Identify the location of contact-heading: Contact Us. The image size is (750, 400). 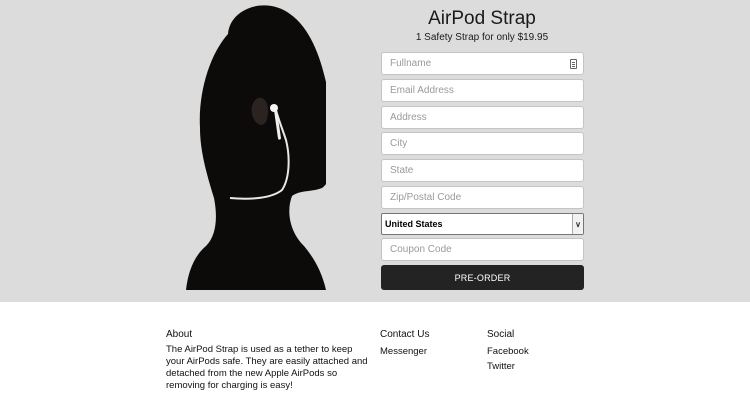
(405, 334).